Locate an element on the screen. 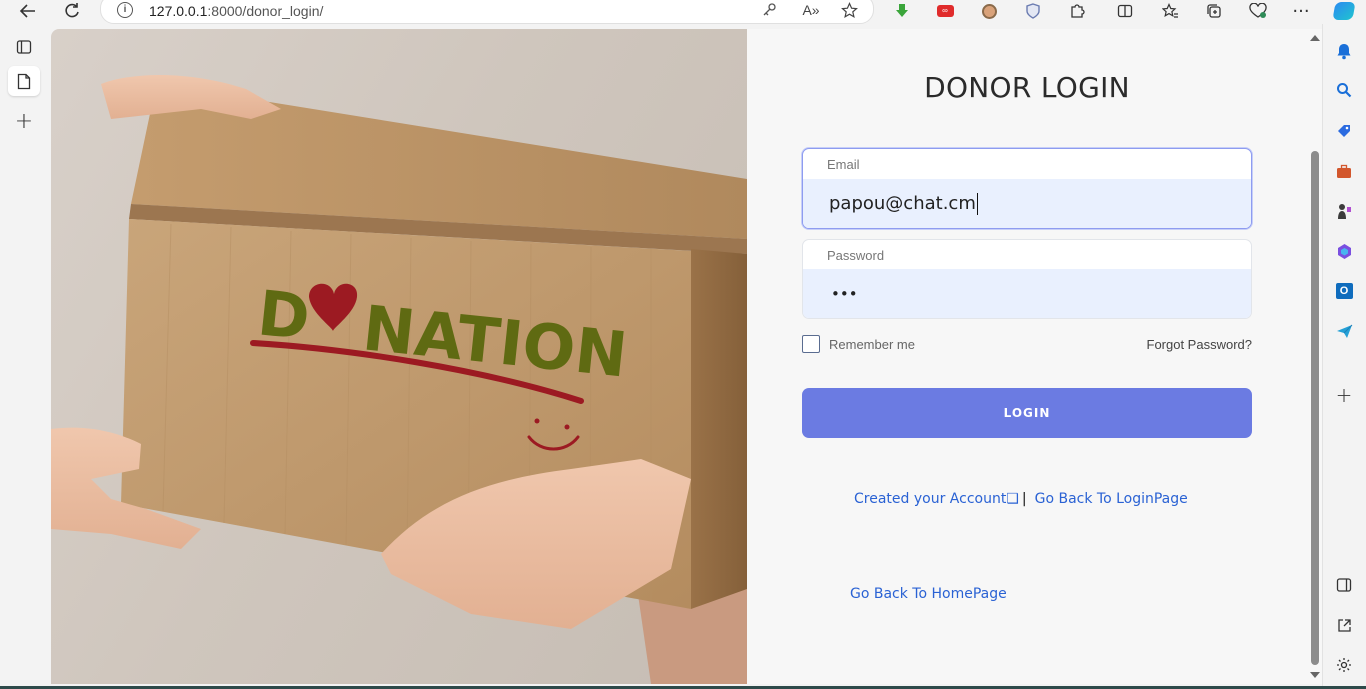 The image size is (1366, 689). collections-icon is located at coordinates (1214, 11).